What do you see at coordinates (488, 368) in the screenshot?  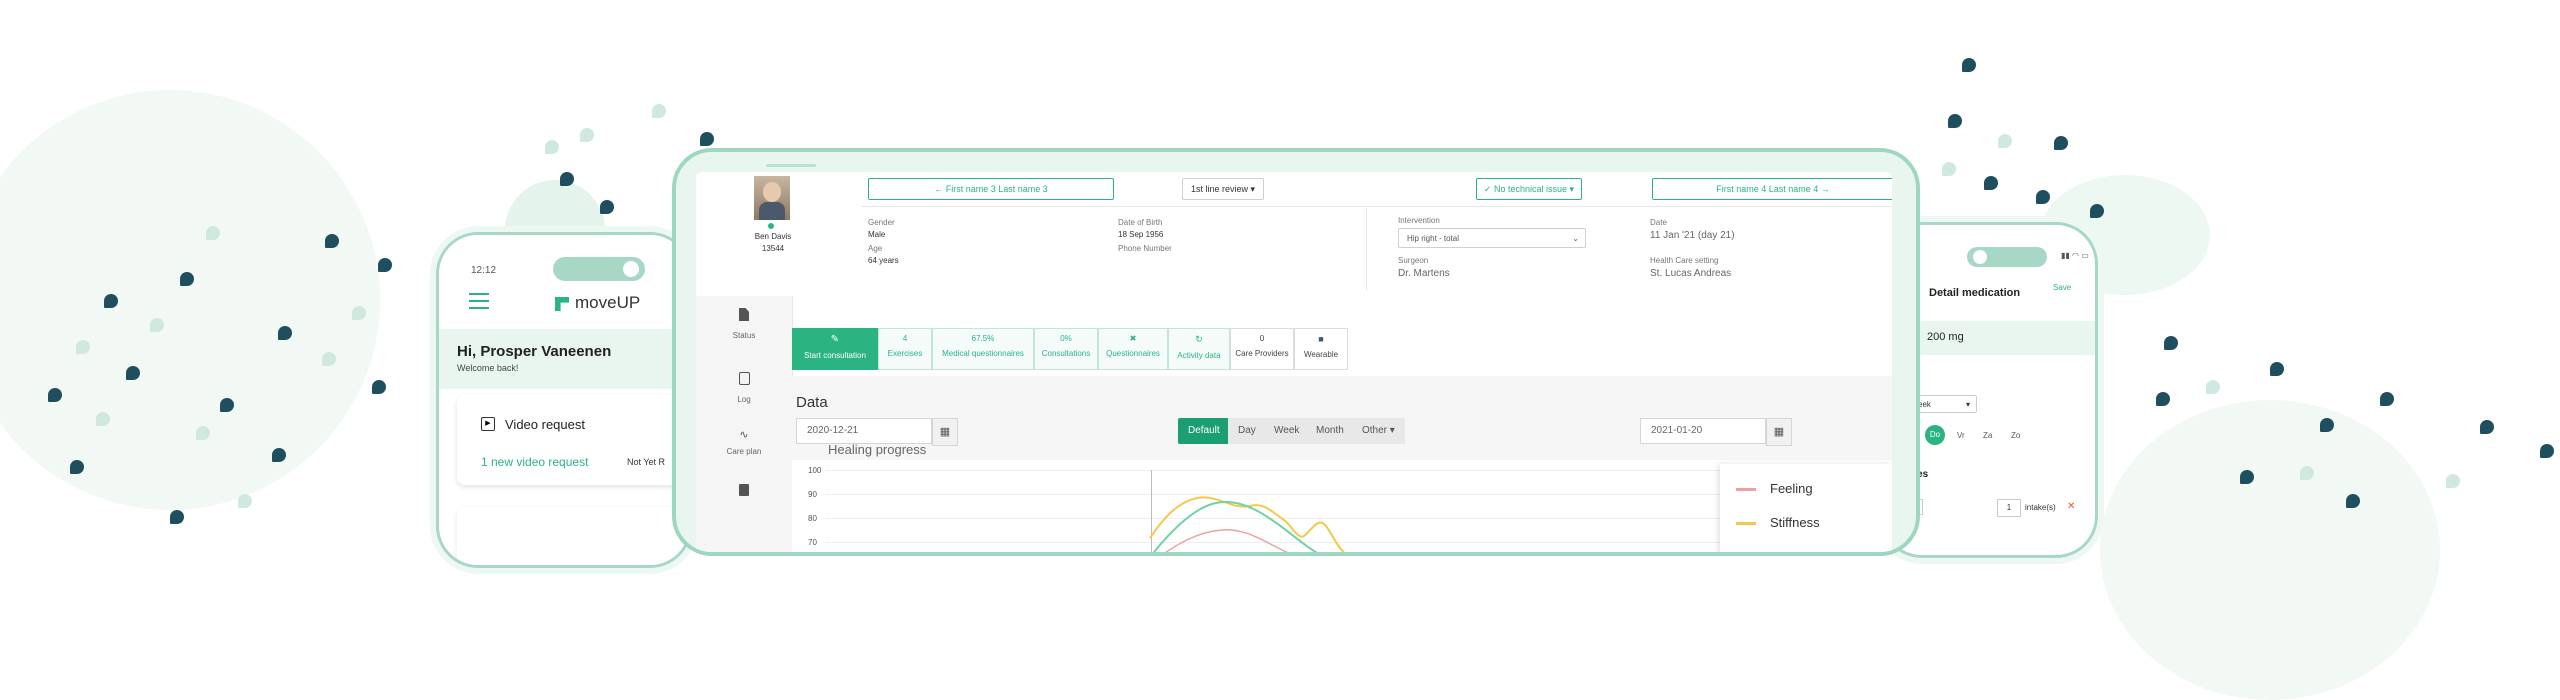 I see `welcome-text: Welcome back!` at bounding box center [488, 368].